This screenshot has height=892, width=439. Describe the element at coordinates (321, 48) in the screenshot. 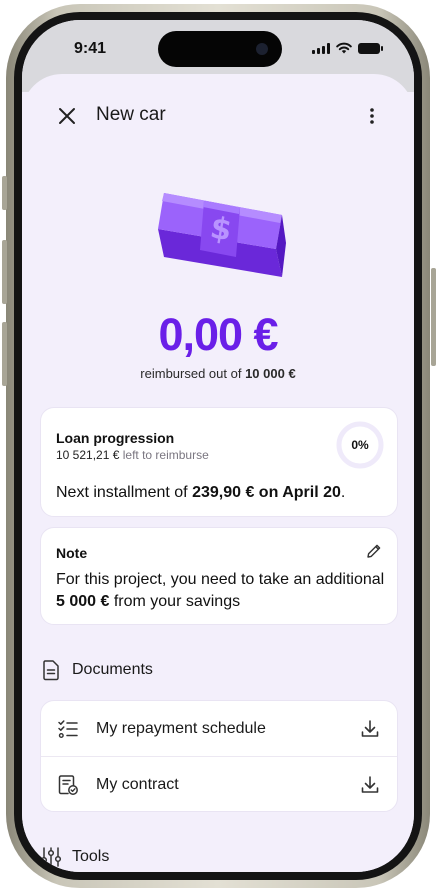

I see `signal-icon` at that location.